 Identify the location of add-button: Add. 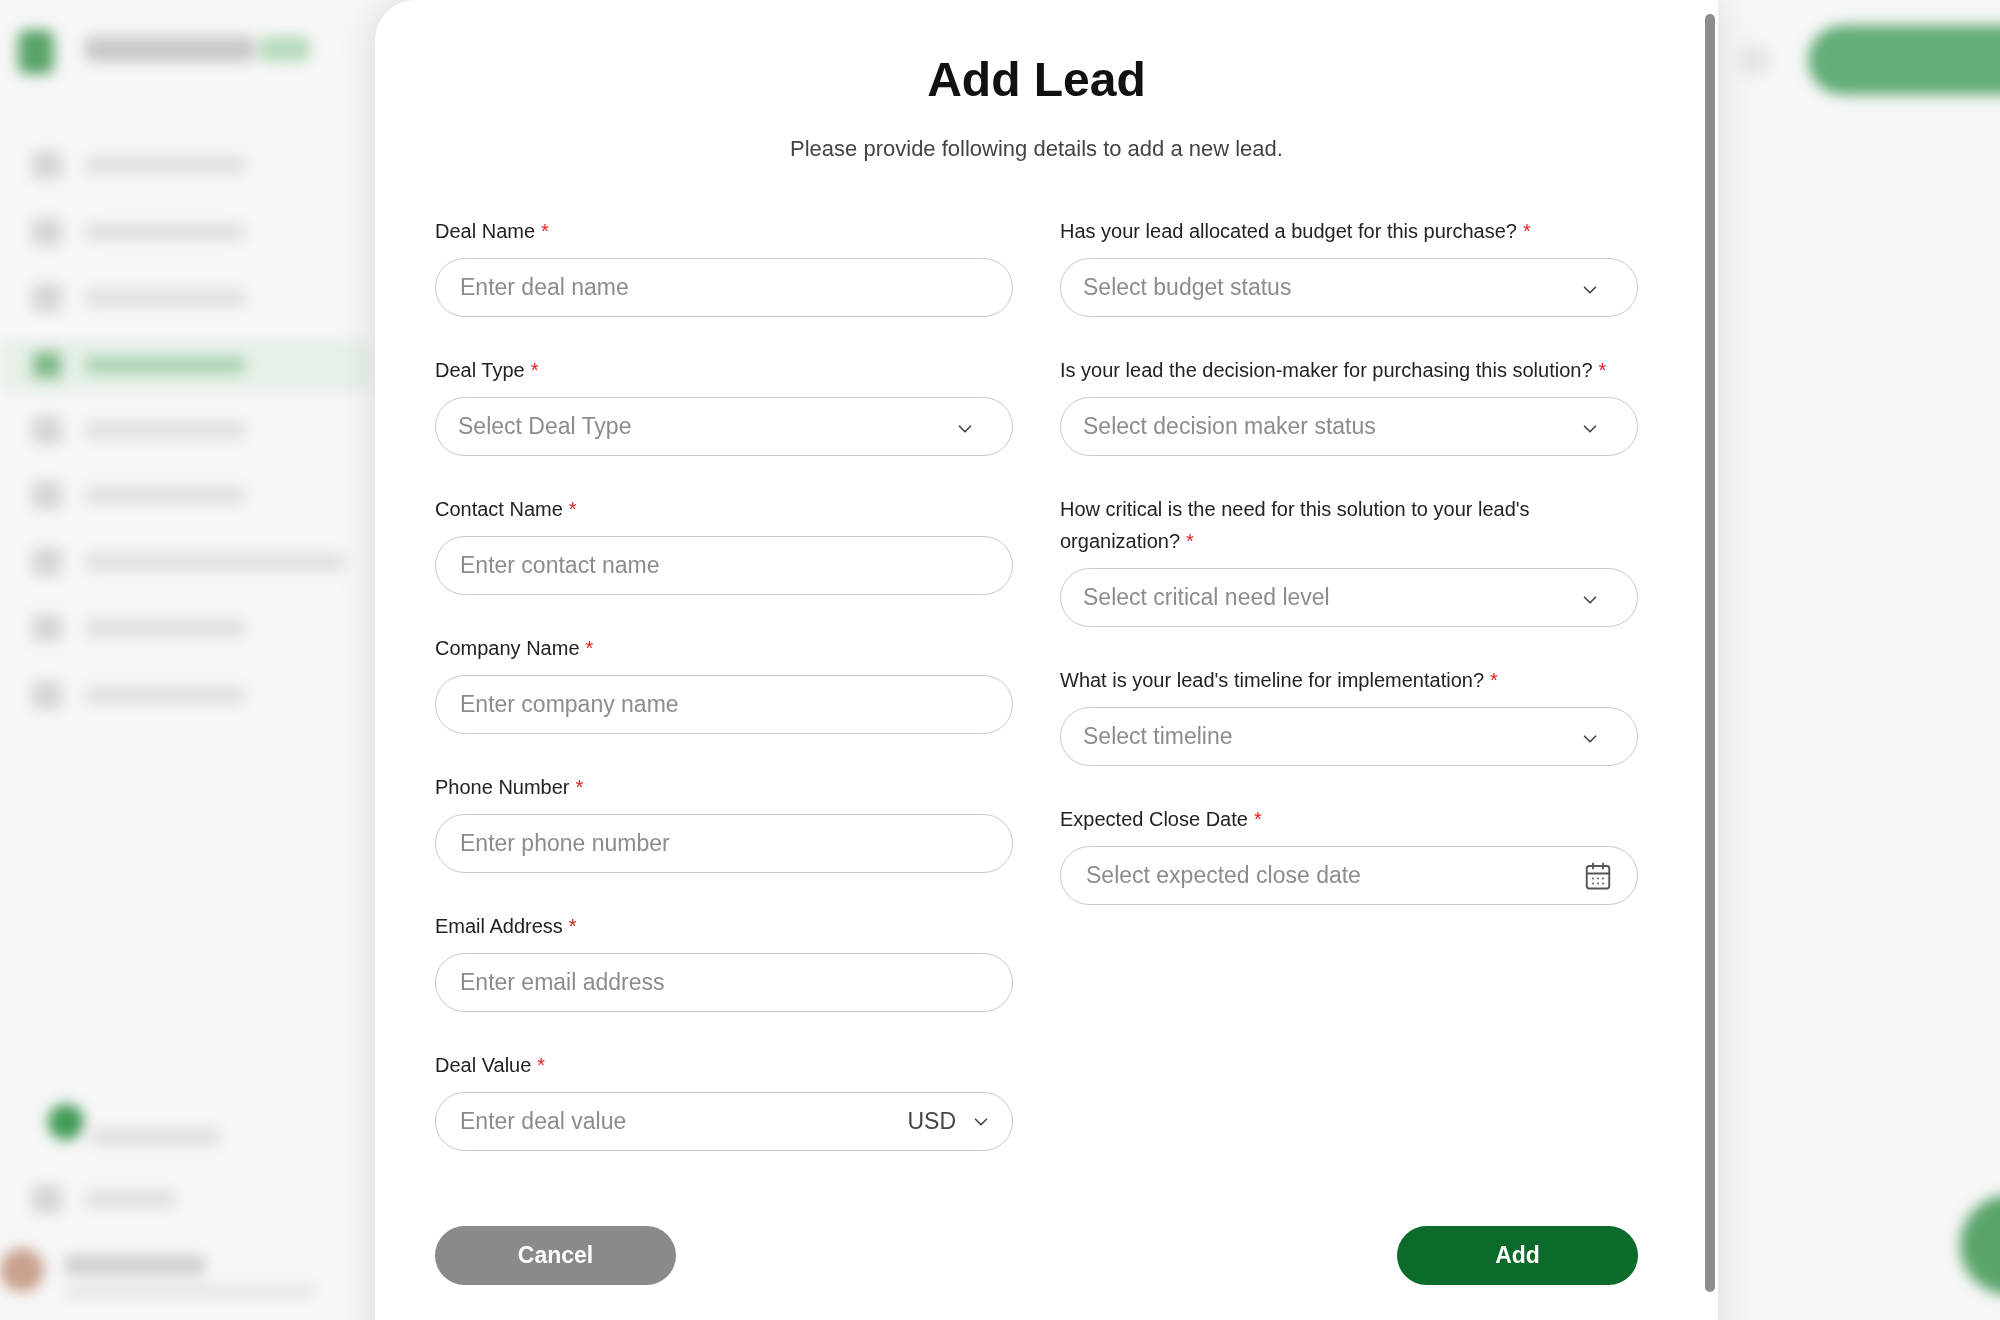
(1517, 1255).